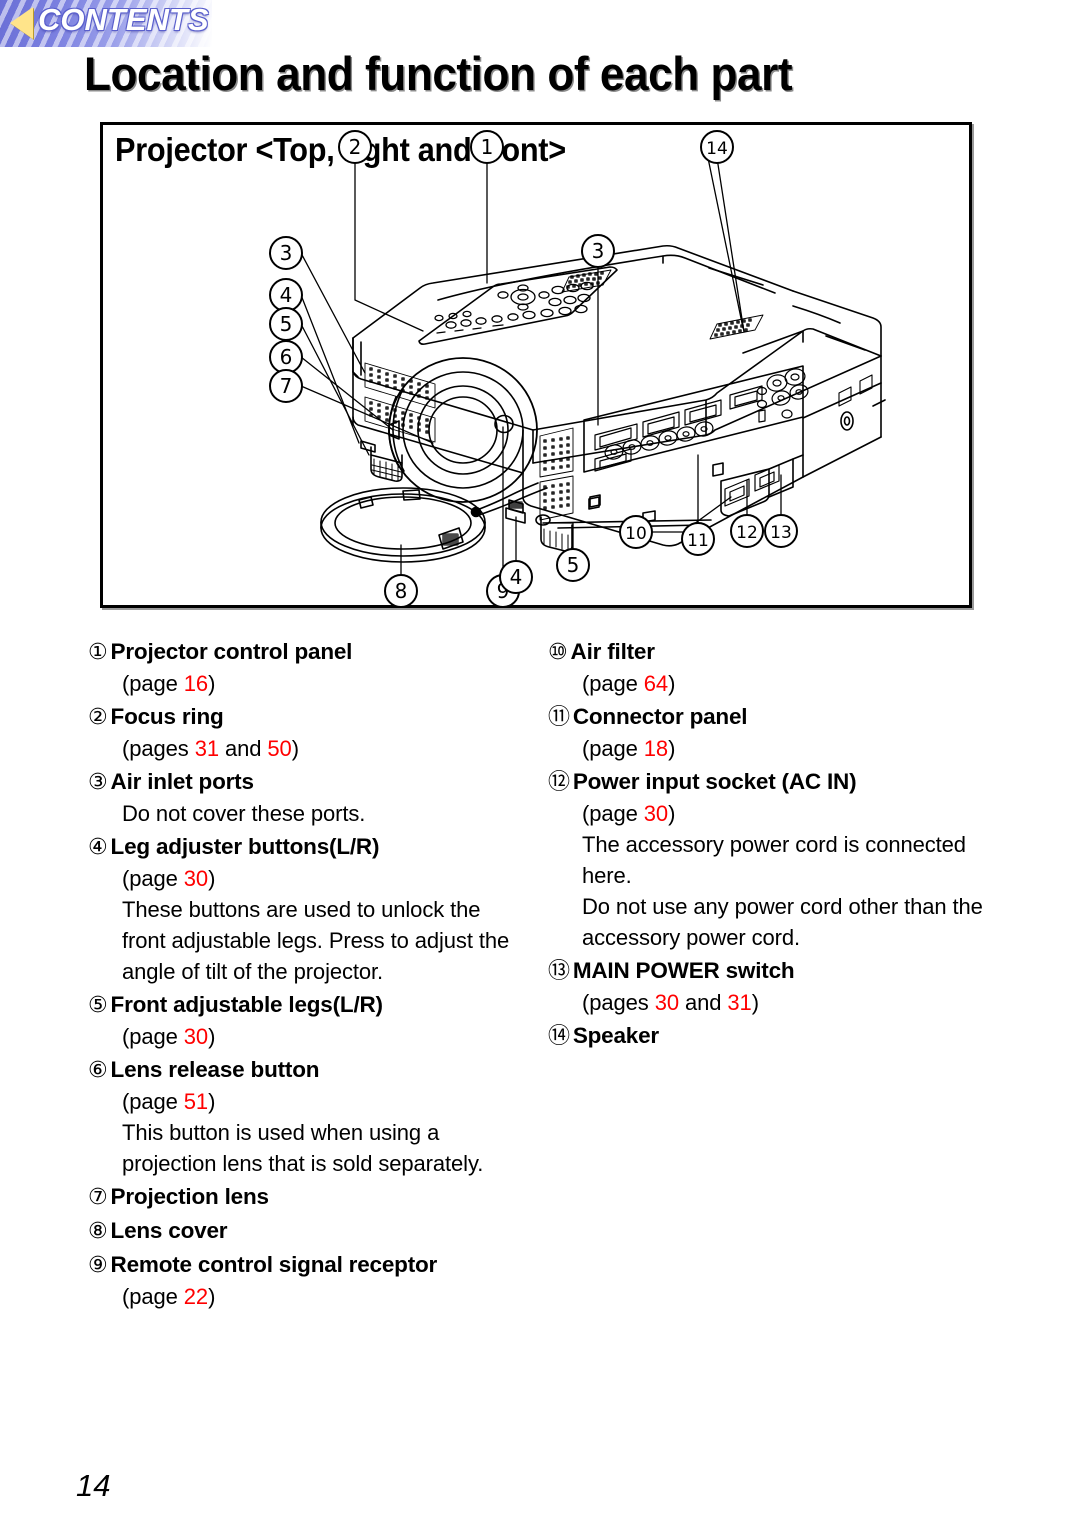 This screenshot has height=1529, width=1080. What do you see at coordinates (559, 1036) in the screenshot?
I see `part-number-icon: ⑭` at bounding box center [559, 1036].